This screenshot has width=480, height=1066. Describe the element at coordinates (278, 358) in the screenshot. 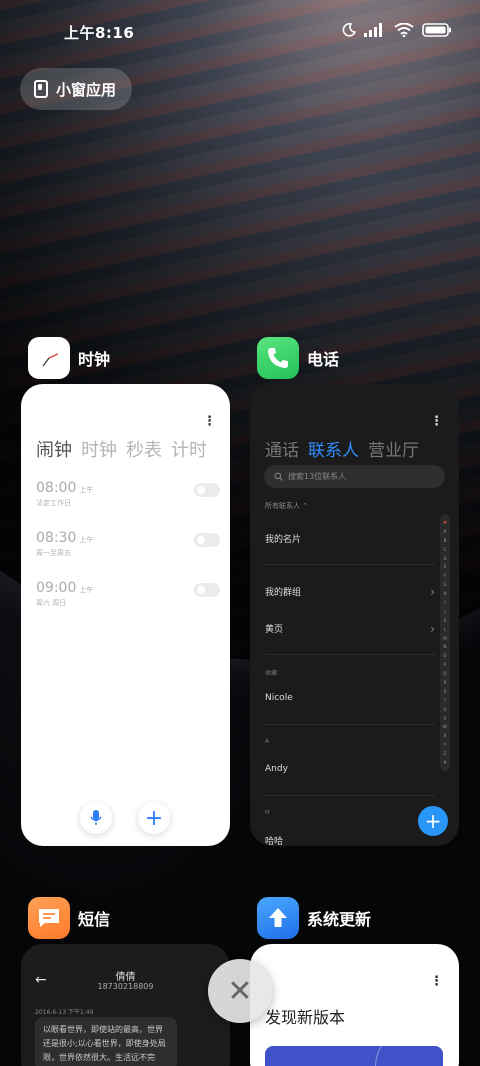

I see `phone-app-icon` at that location.